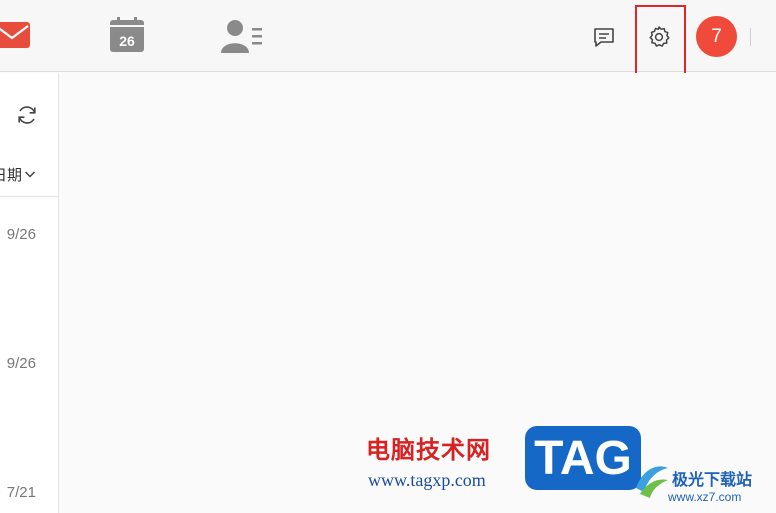 The height and width of the screenshot is (513, 776). I want to click on chevron-down-icon, so click(30, 174).